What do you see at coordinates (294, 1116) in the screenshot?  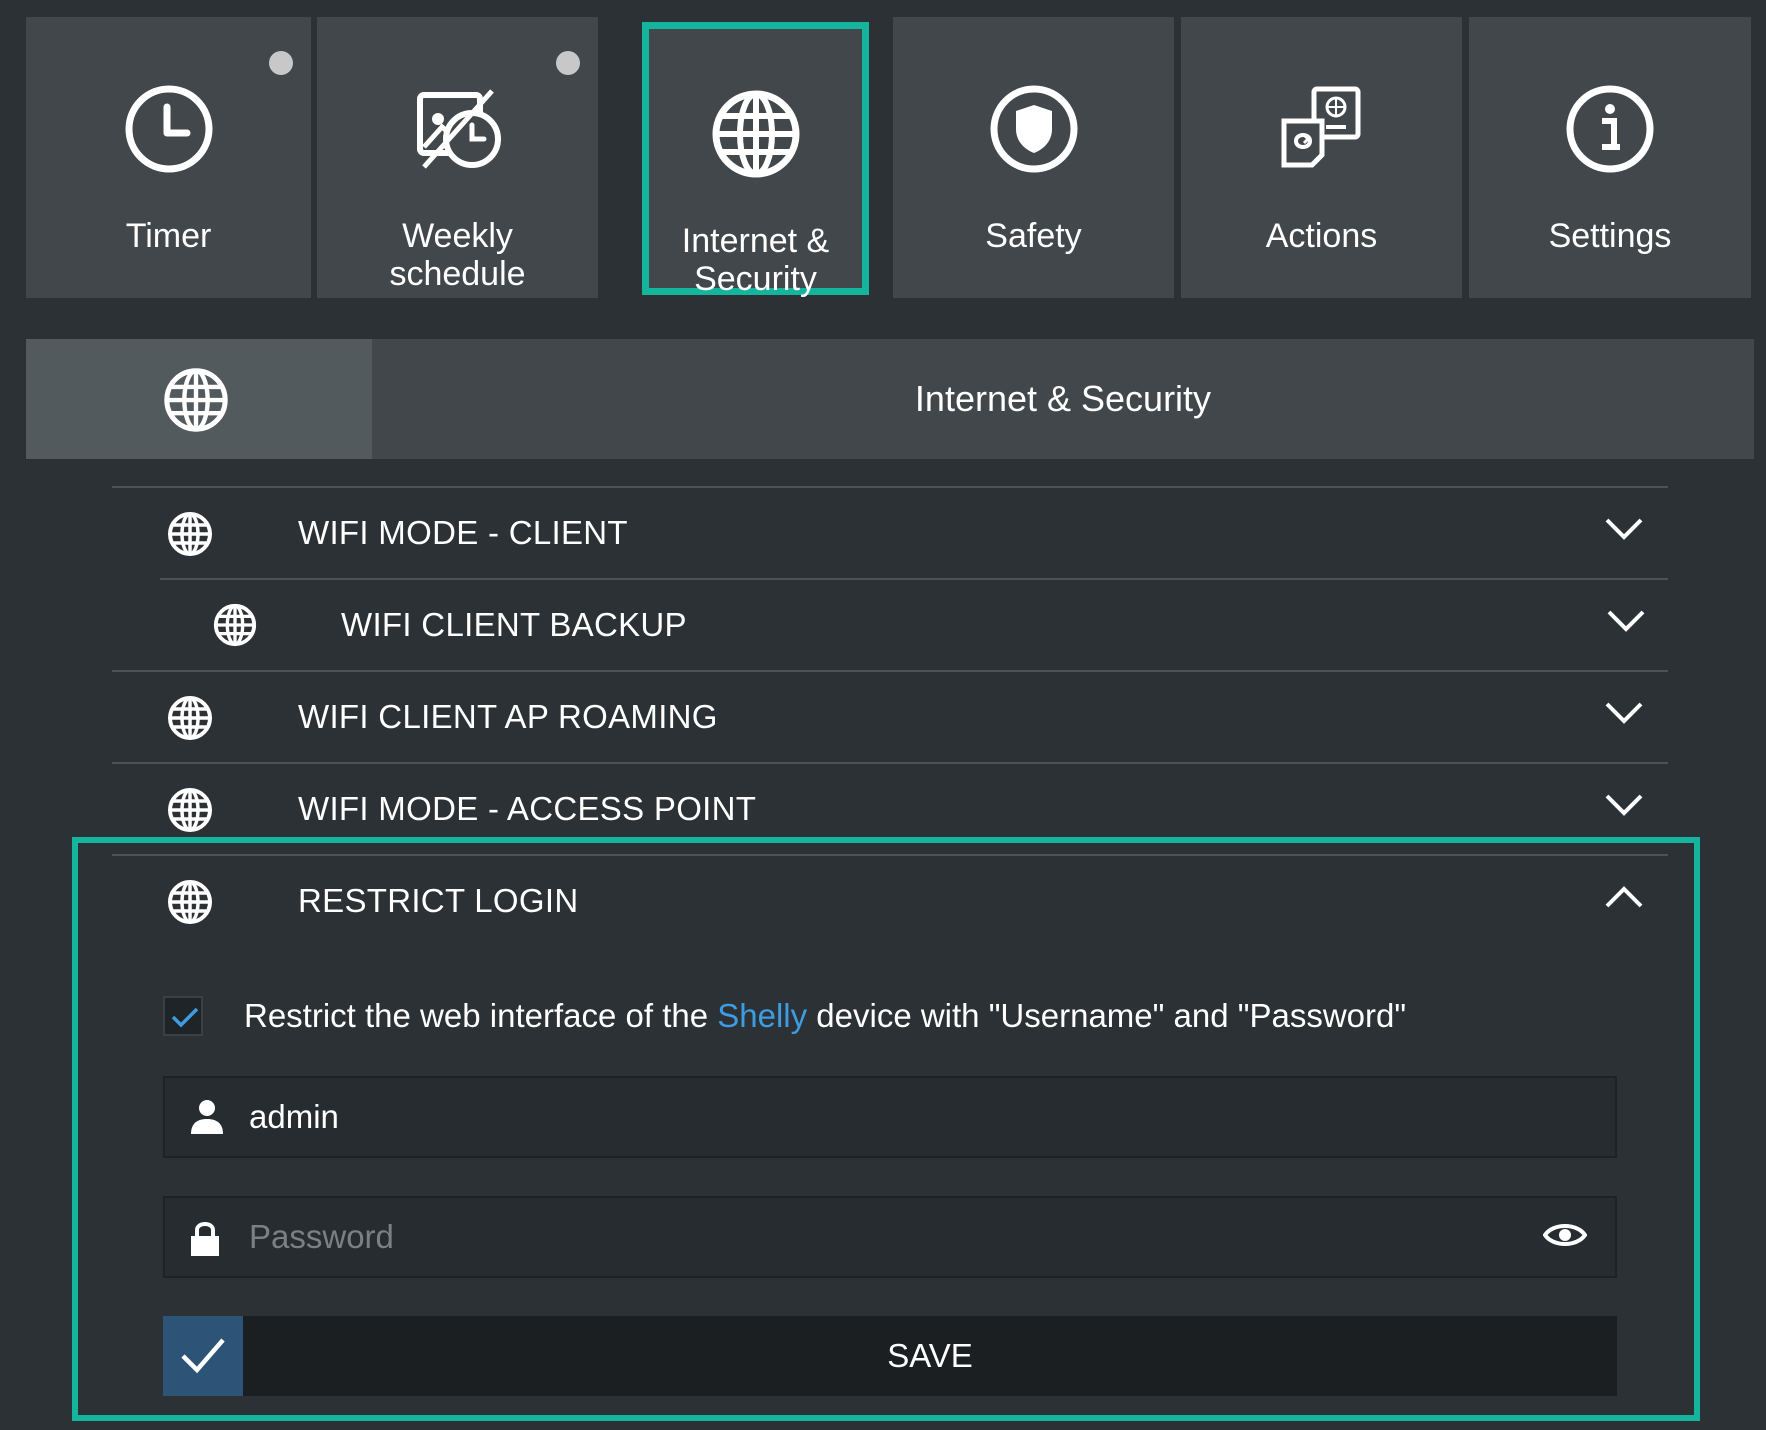 I see `username-value: admin` at bounding box center [294, 1116].